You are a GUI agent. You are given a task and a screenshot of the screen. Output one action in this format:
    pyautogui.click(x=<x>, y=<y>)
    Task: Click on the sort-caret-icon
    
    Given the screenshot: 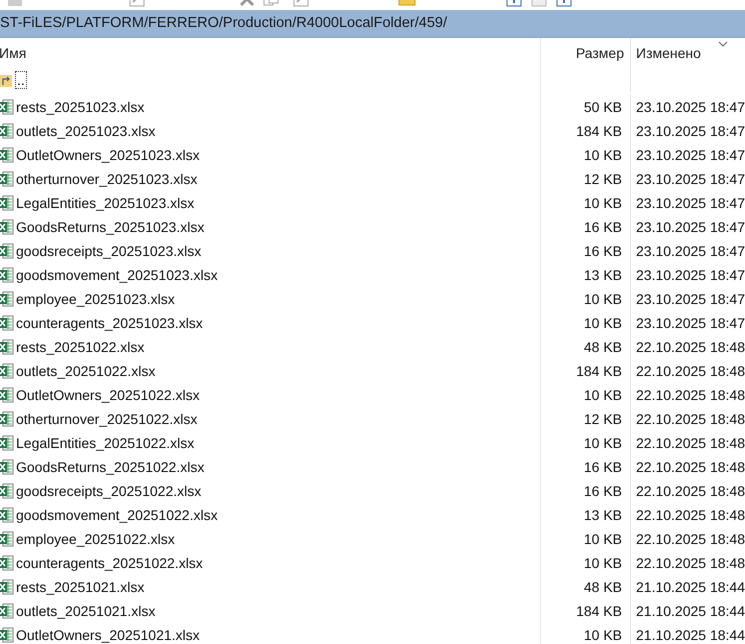 What is the action you would take?
    pyautogui.click(x=723, y=44)
    